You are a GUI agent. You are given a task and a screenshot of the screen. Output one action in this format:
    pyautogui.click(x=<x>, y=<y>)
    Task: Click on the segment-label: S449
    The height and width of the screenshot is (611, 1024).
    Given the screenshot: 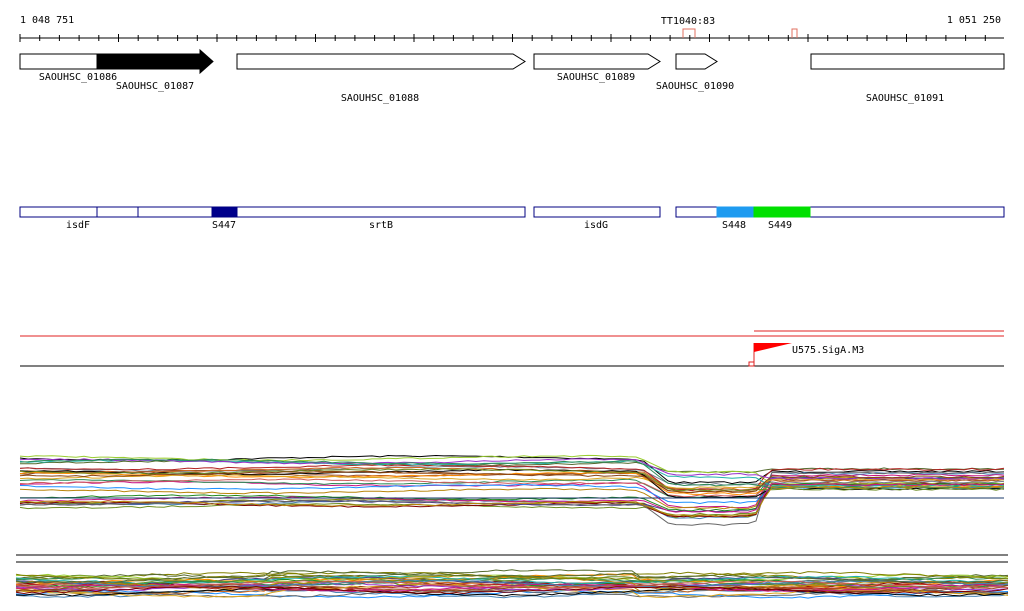 What is the action you would take?
    pyautogui.click(x=780, y=225)
    